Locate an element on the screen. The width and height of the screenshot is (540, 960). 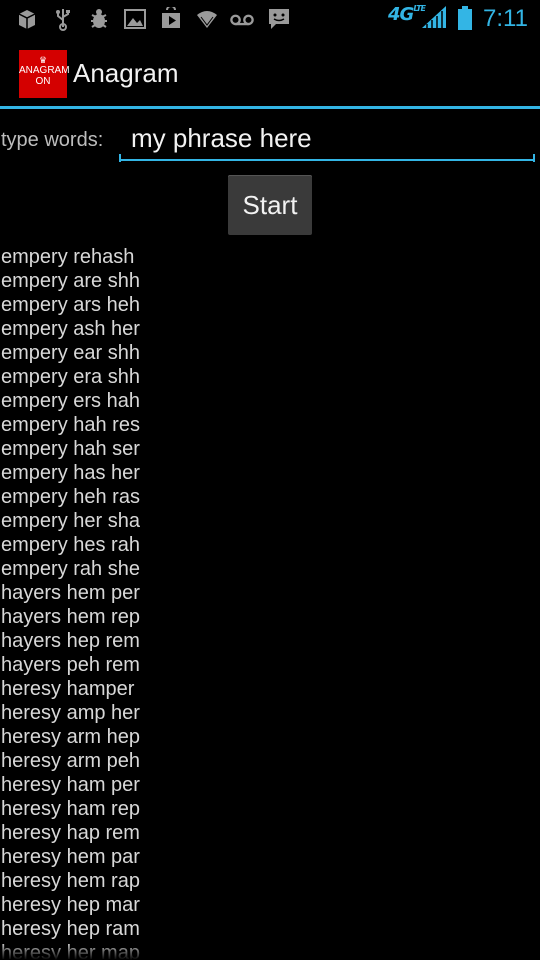
result-item: hayers peh rem is located at coordinates (70, 665).